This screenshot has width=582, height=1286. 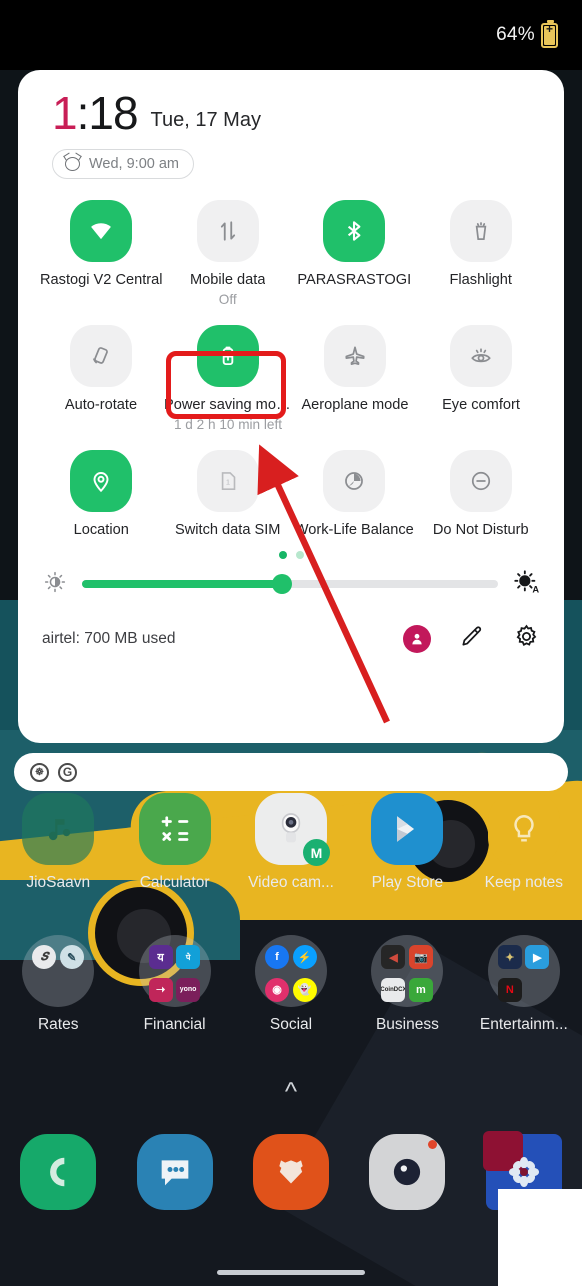 I want to click on alarm-chip: Wed, 9:00 am, so click(x=123, y=163).